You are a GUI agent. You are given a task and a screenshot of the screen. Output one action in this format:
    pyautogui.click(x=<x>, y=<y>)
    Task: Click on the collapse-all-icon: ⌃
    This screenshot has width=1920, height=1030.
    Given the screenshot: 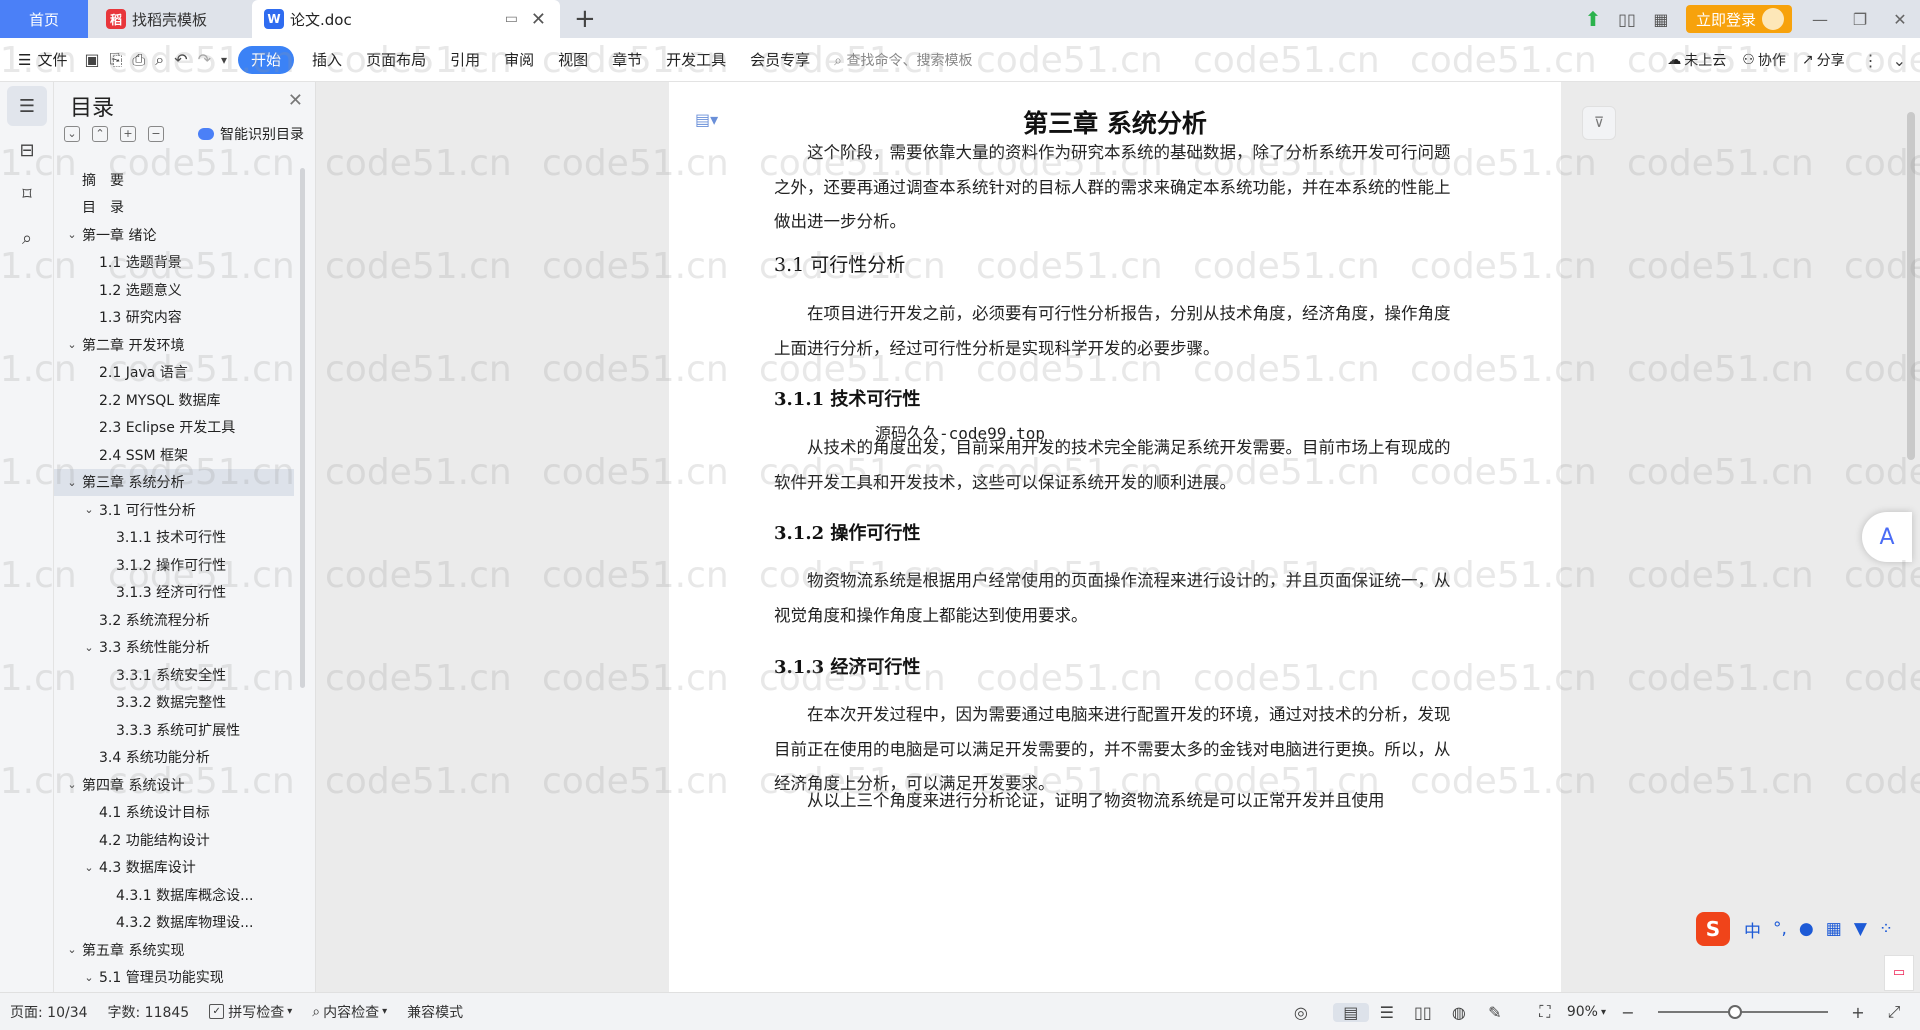 What is the action you would take?
    pyautogui.click(x=100, y=134)
    